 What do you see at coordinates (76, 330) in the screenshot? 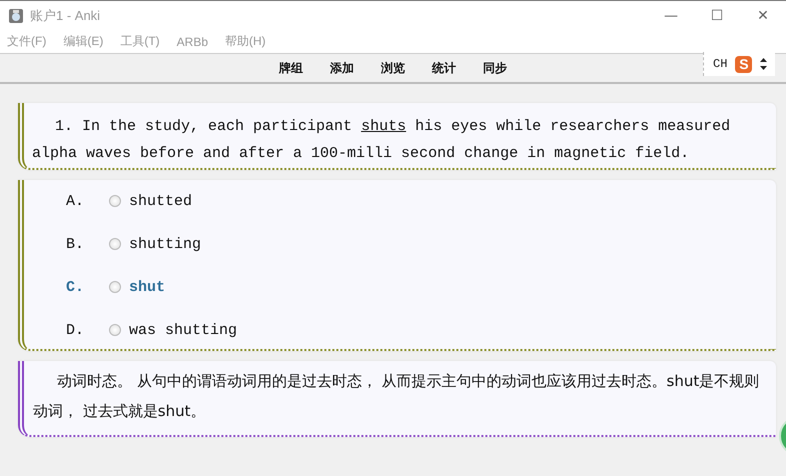
I see `option-letter: D.` at bounding box center [76, 330].